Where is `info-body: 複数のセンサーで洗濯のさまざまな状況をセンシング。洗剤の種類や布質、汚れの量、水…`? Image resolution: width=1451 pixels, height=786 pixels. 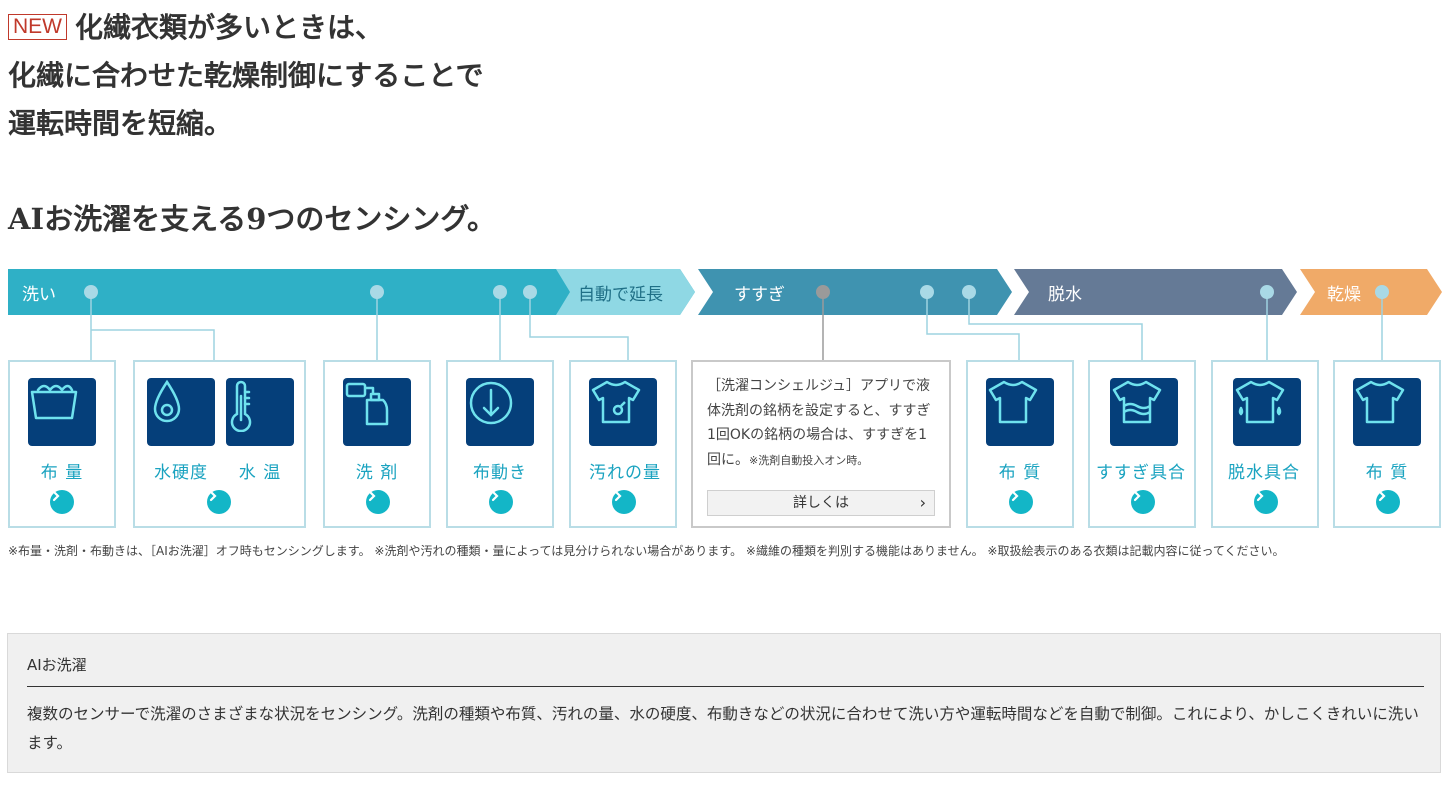 info-body: 複数のセンサーで洗濯のさまざまな状況をセンシング。洗剤の種類や布質、汚れの量、水… is located at coordinates (723, 728).